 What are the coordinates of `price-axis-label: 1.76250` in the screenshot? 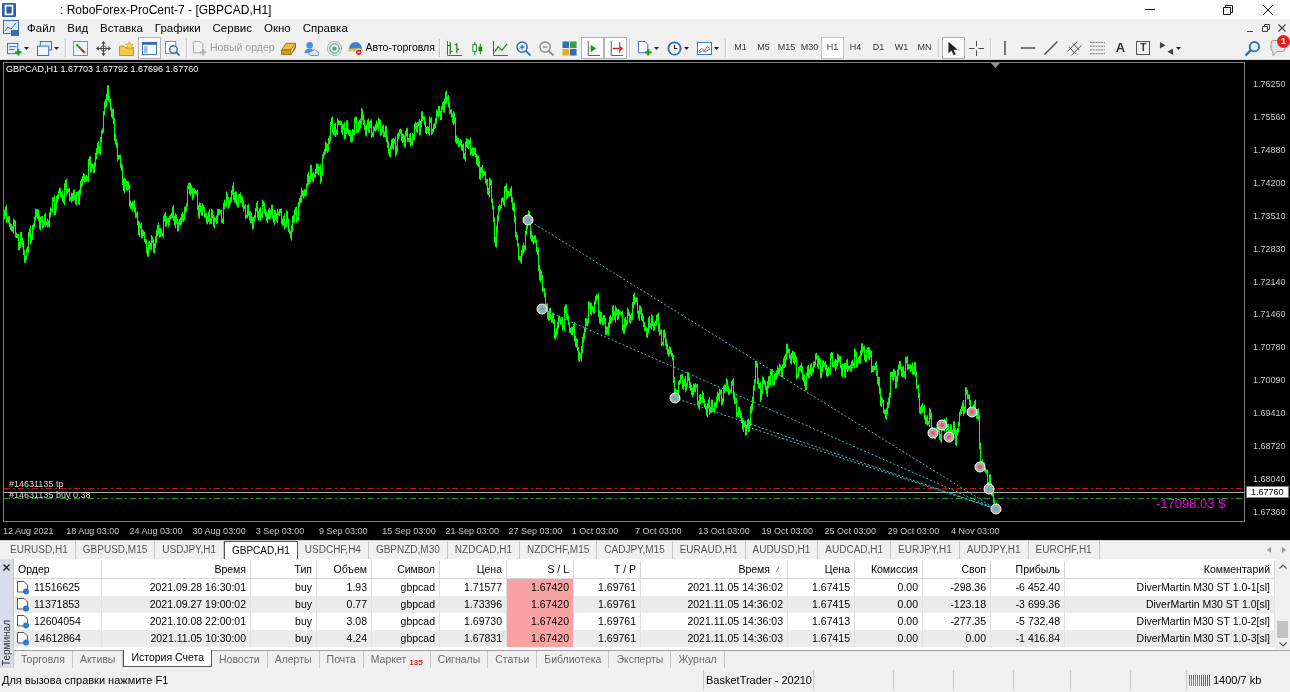 It's located at (1269, 84).